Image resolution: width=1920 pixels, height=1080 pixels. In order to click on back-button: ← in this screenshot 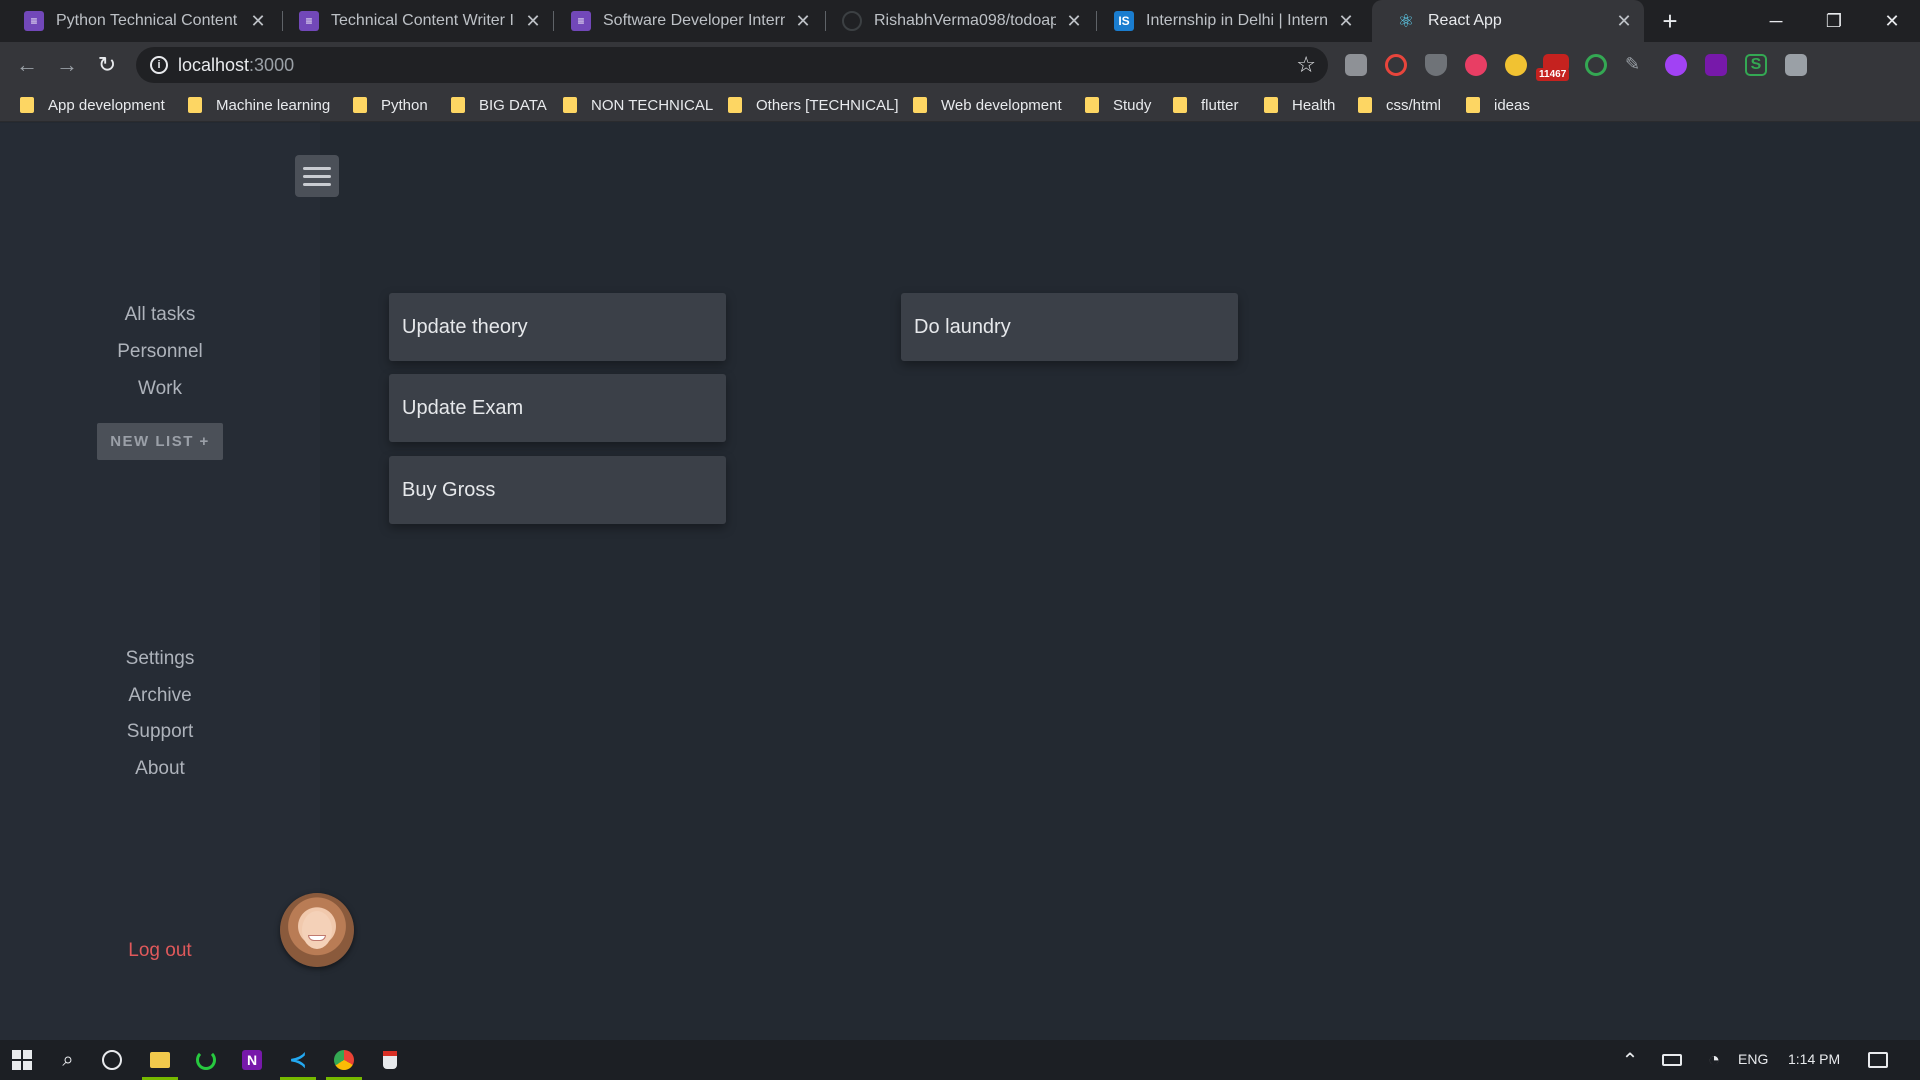, I will do `click(27, 65)`.